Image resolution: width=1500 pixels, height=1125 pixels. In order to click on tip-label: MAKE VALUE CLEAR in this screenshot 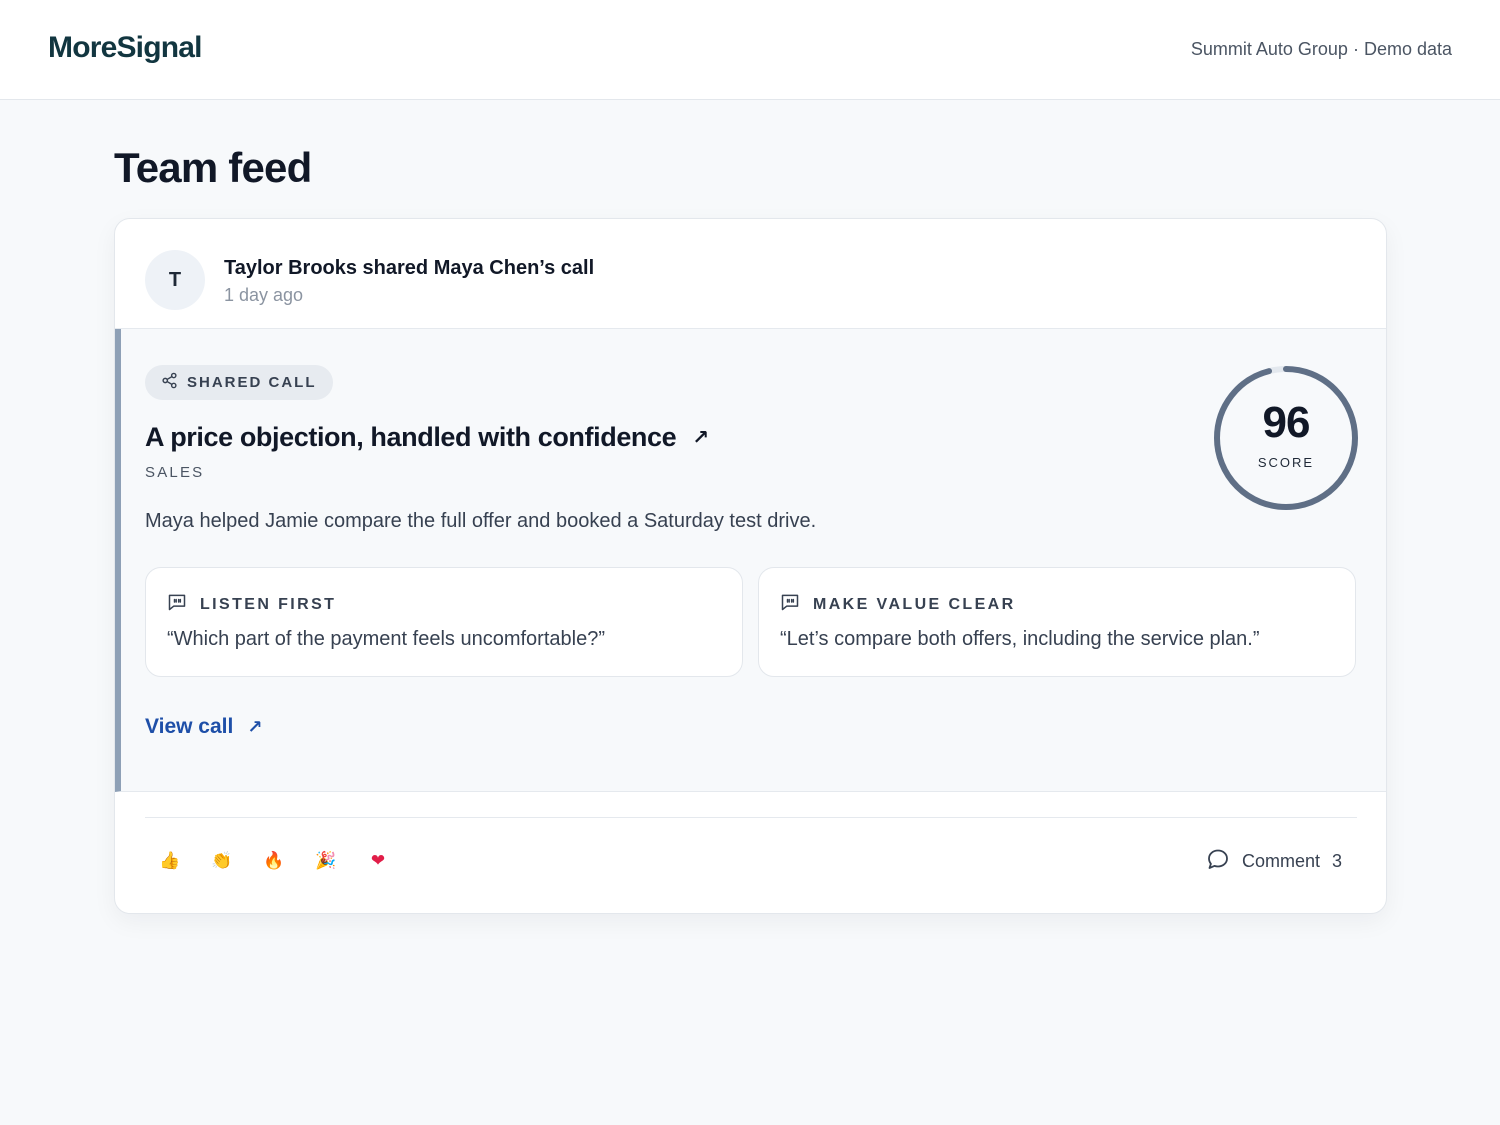, I will do `click(914, 604)`.